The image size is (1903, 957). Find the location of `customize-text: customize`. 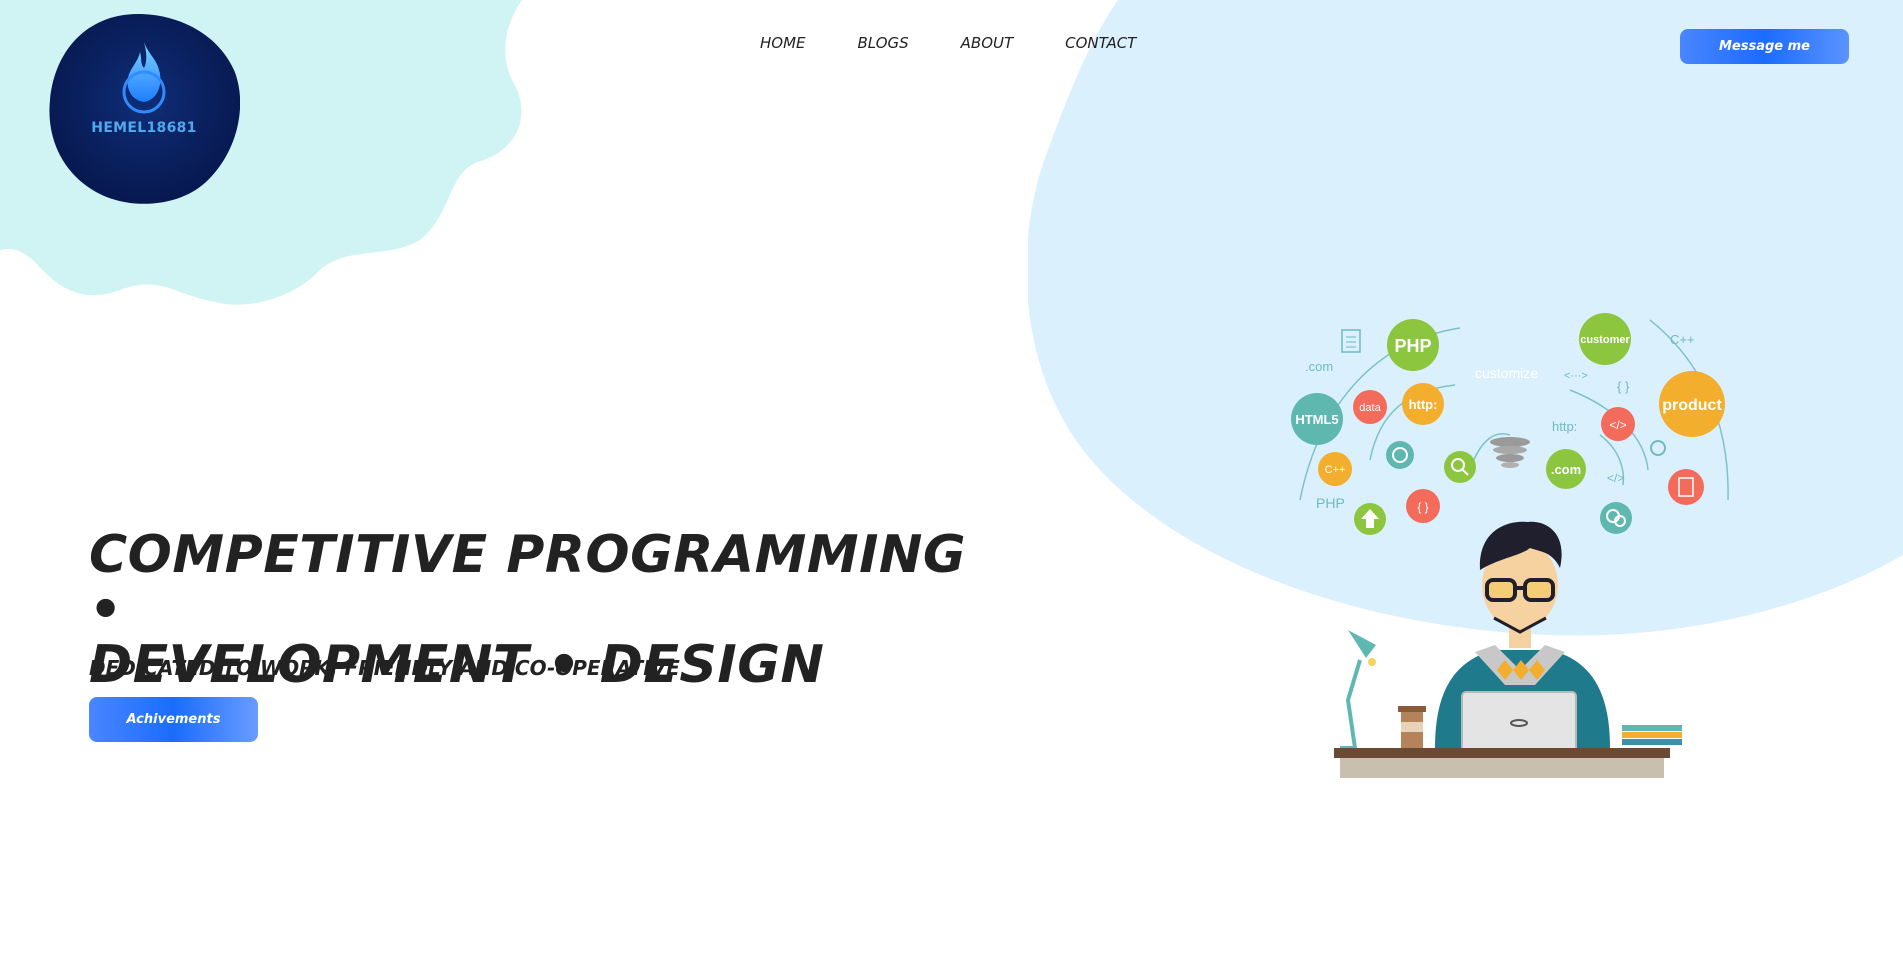

customize-text: customize is located at coordinates (1506, 373).